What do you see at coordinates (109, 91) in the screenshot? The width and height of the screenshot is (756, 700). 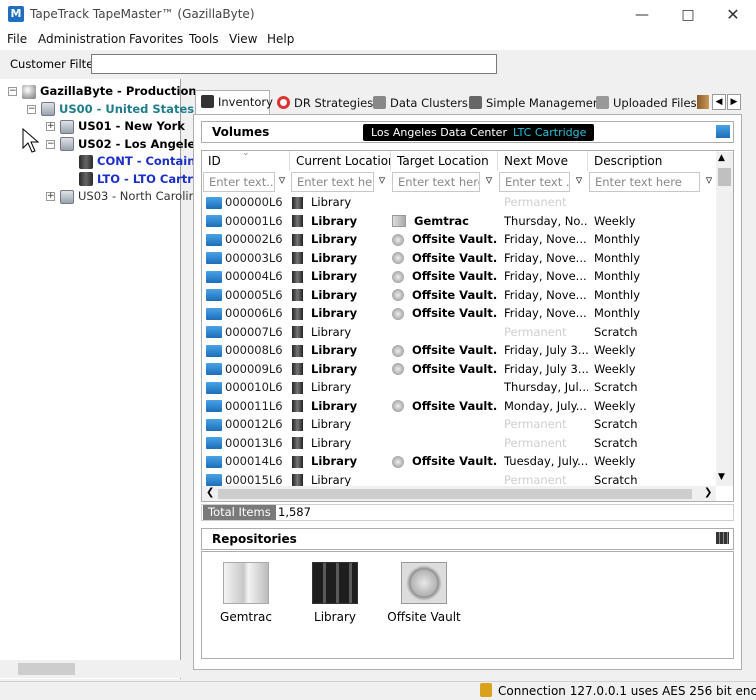 I see `tree-node: GazillaByte - Production` at bounding box center [109, 91].